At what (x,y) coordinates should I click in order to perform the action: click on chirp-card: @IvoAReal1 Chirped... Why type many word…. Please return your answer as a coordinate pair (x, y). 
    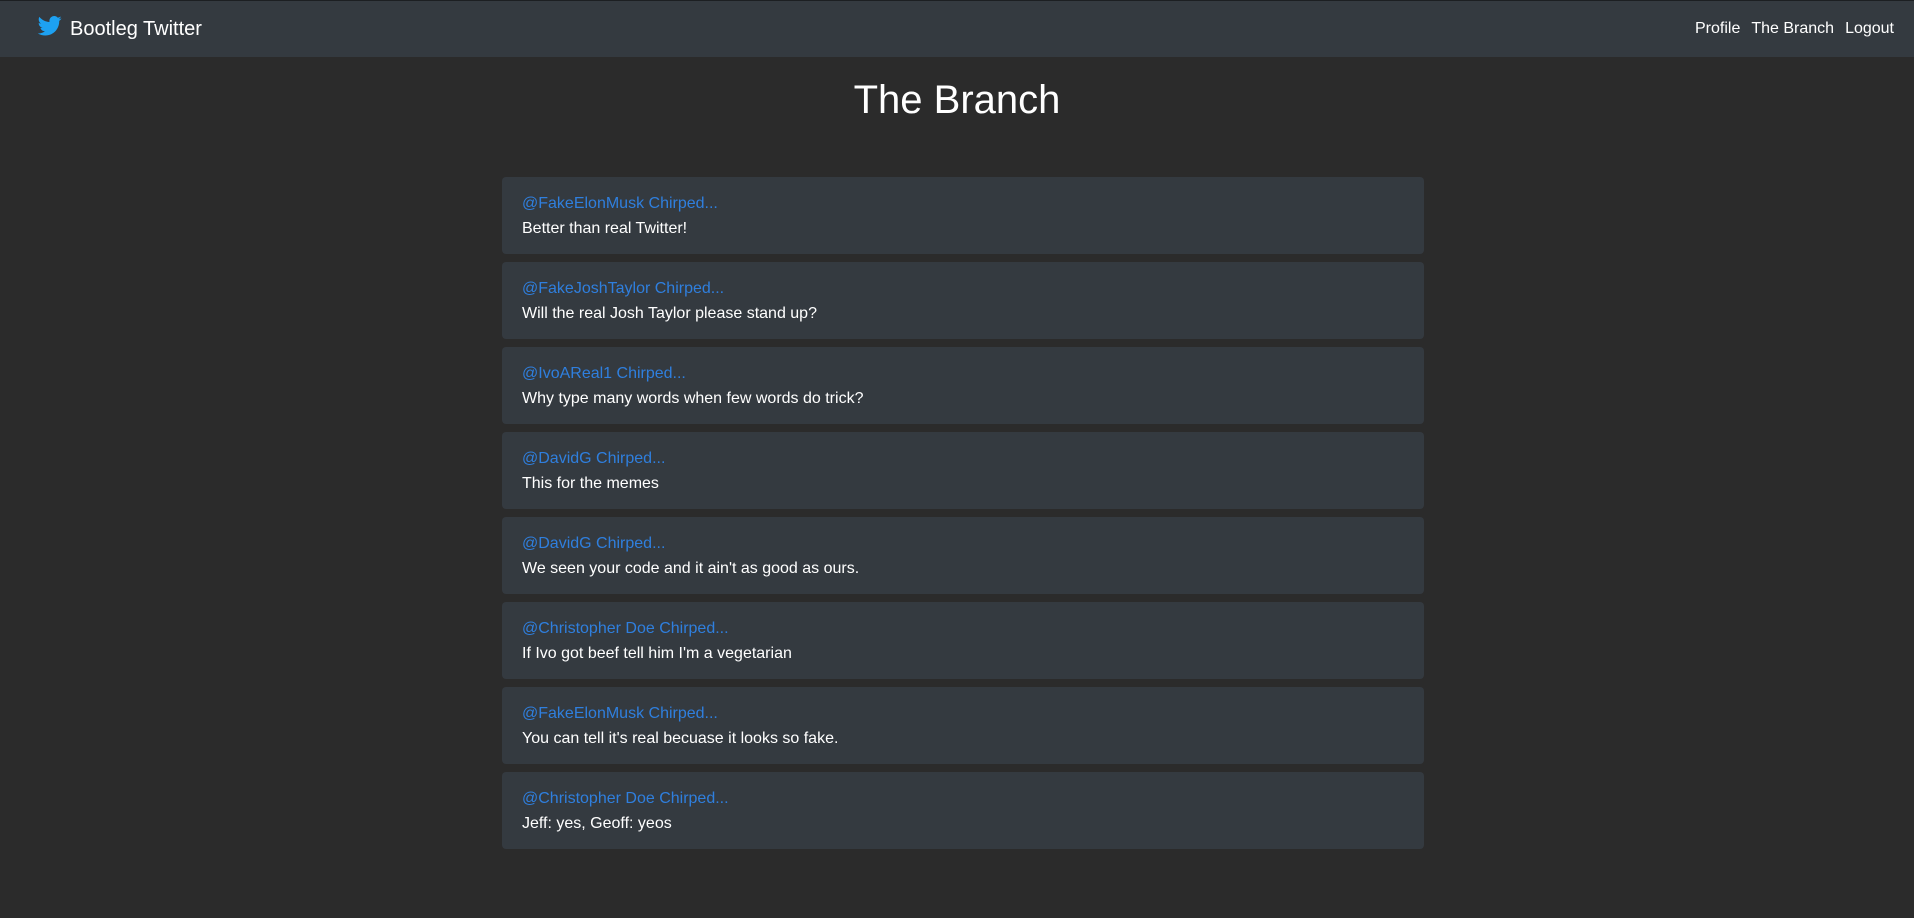
    Looking at the image, I should click on (963, 385).